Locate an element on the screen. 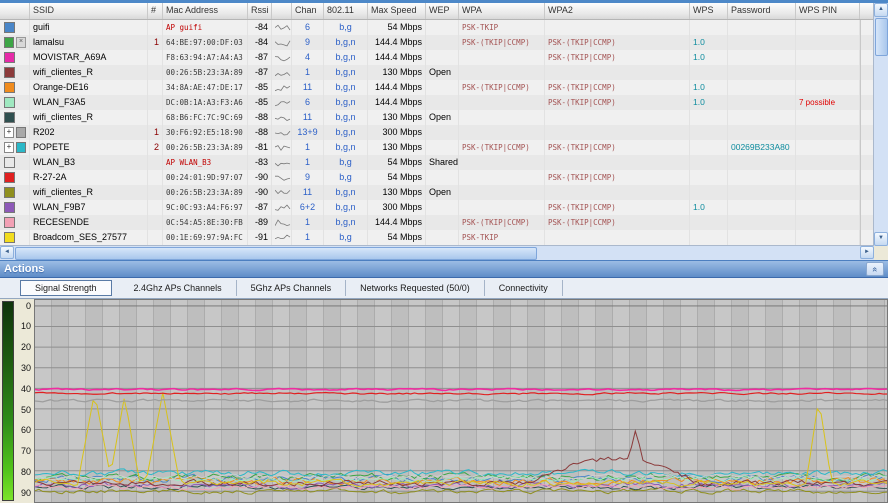  col-header-swatch is located at coordinates (15, 11).